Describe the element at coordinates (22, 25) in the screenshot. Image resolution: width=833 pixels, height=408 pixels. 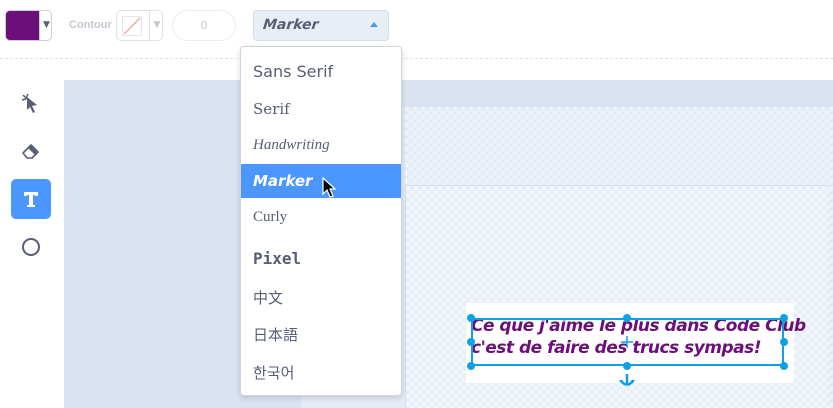
I see `fill-color-swatch` at that location.